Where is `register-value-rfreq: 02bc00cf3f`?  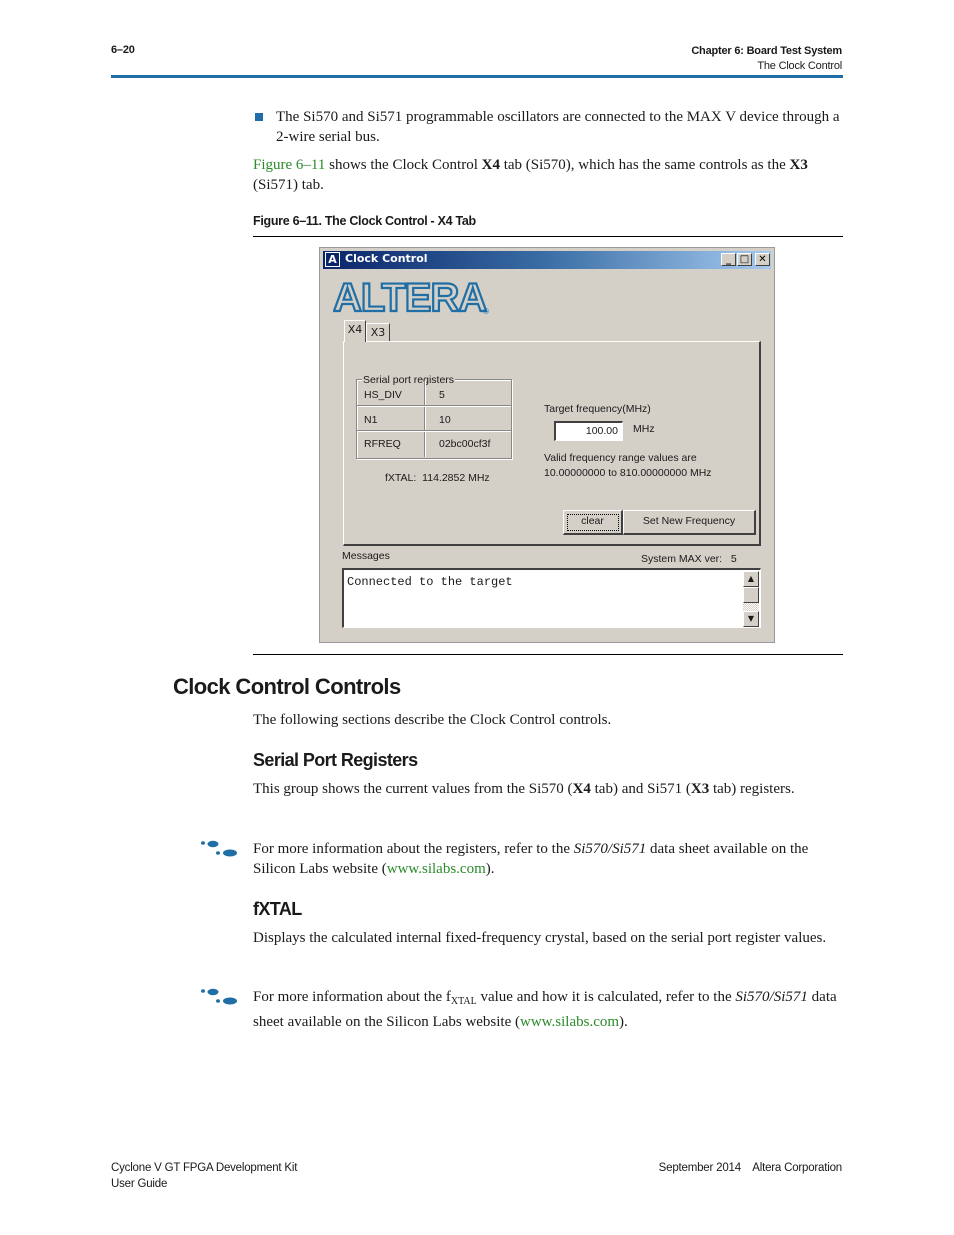
register-value-rfreq: 02bc00cf3f is located at coordinates (465, 444).